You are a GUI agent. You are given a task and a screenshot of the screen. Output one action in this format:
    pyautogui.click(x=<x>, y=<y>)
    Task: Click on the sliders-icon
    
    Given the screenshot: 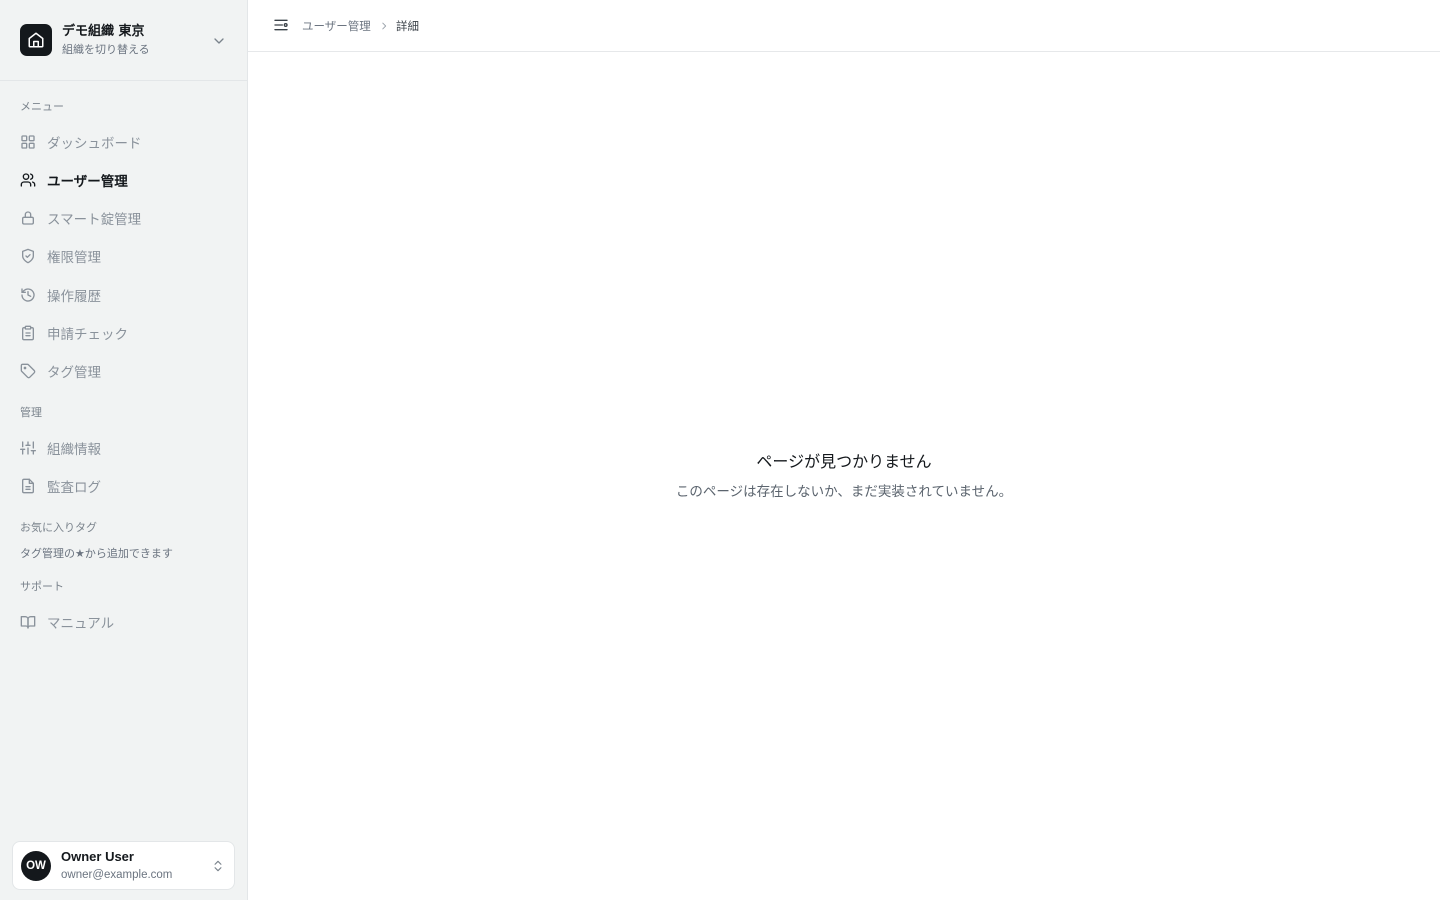 What is the action you would take?
    pyautogui.click(x=28, y=448)
    